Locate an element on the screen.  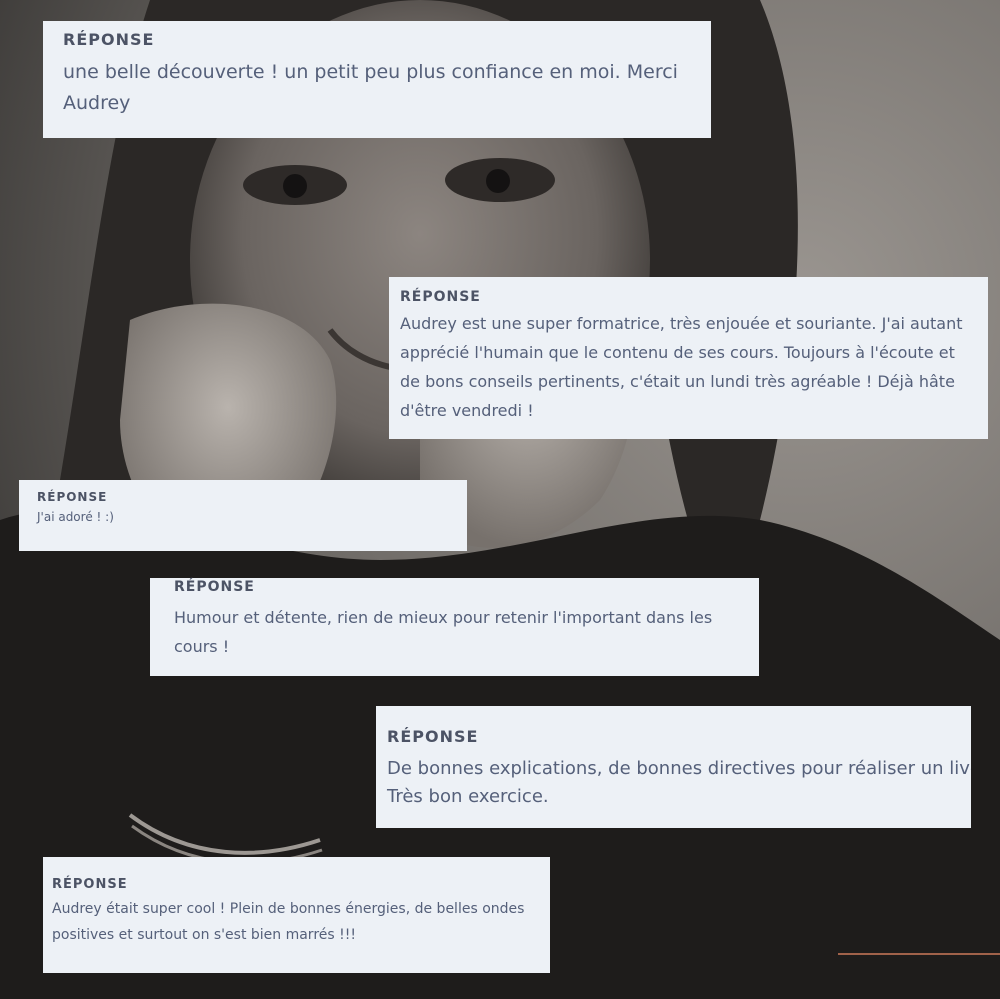
testimonial-card: RÉPONSE J'ai adoré ! :) is located at coordinates (243, 515).